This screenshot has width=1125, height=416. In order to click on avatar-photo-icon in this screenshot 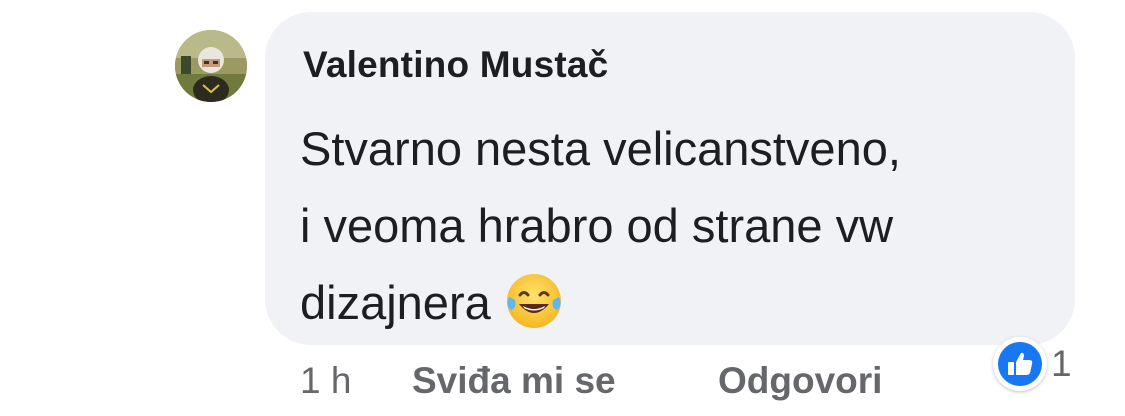, I will do `click(211, 66)`.